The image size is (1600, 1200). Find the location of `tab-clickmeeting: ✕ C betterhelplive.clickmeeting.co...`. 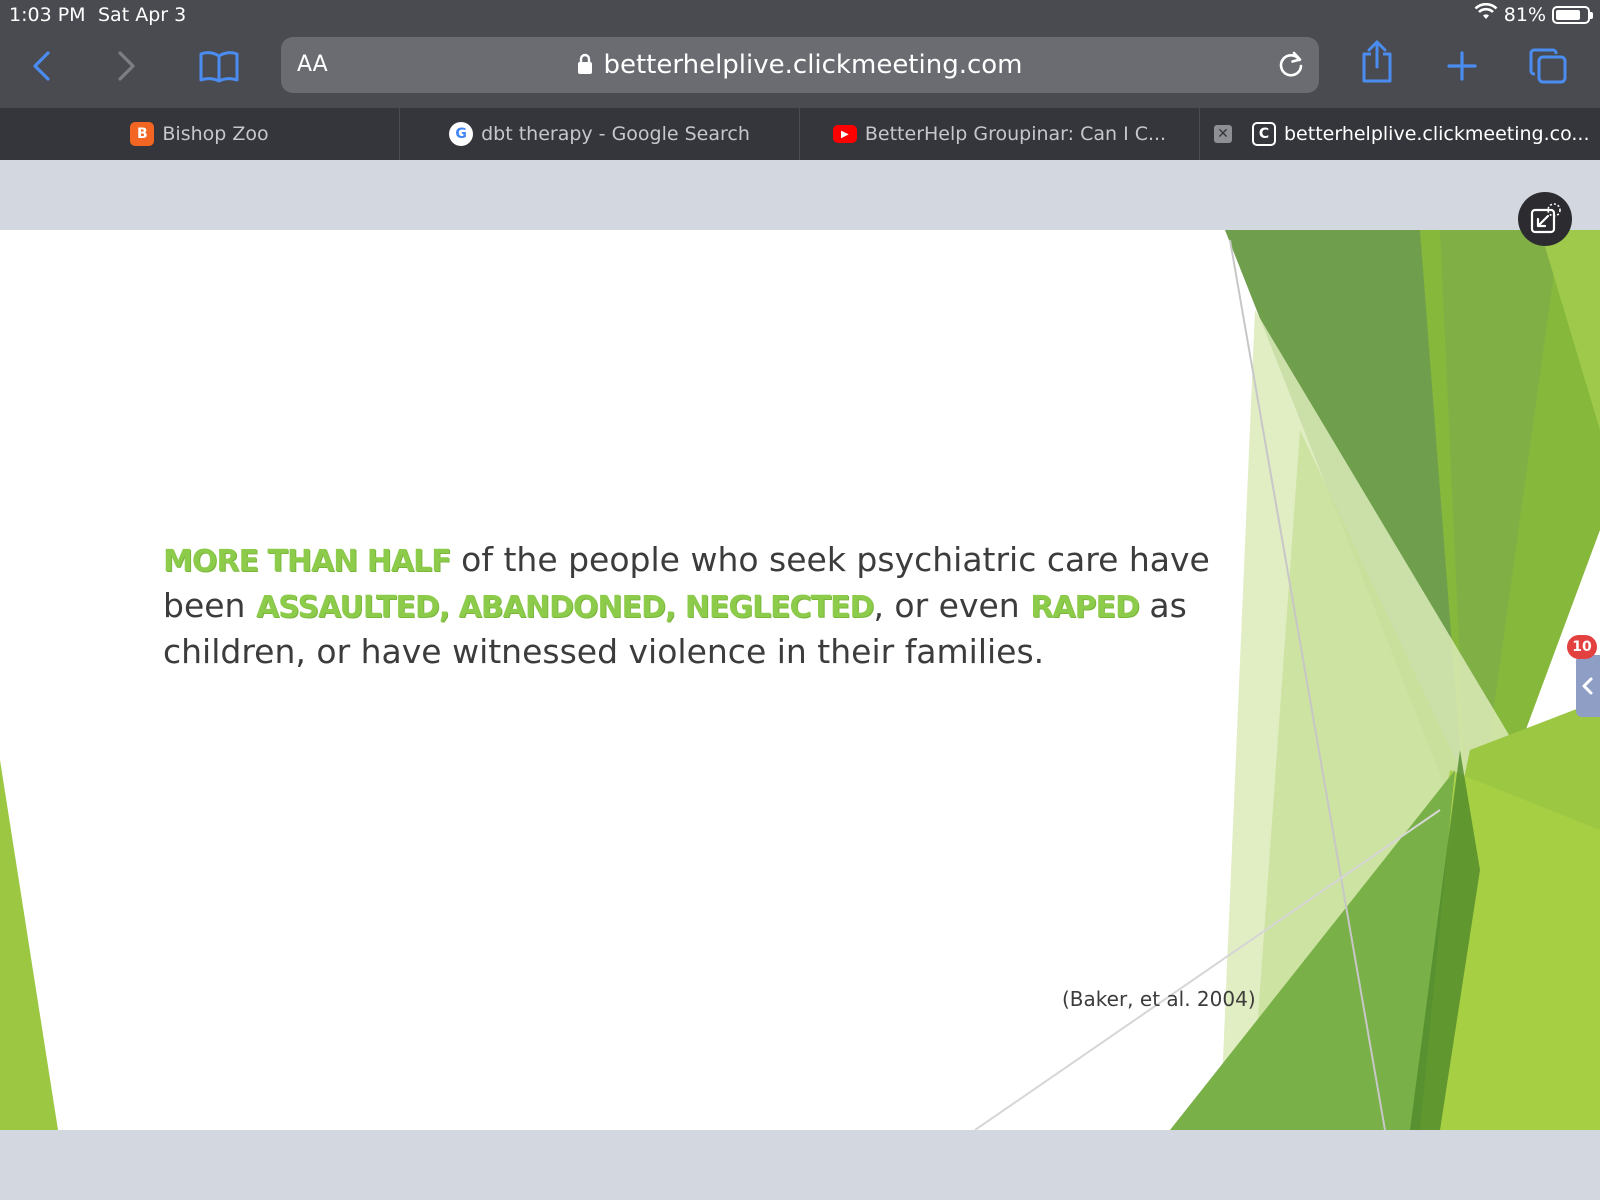

tab-clickmeeting: ✕ C betterhelplive.clickmeeting.co... is located at coordinates (1400, 134).